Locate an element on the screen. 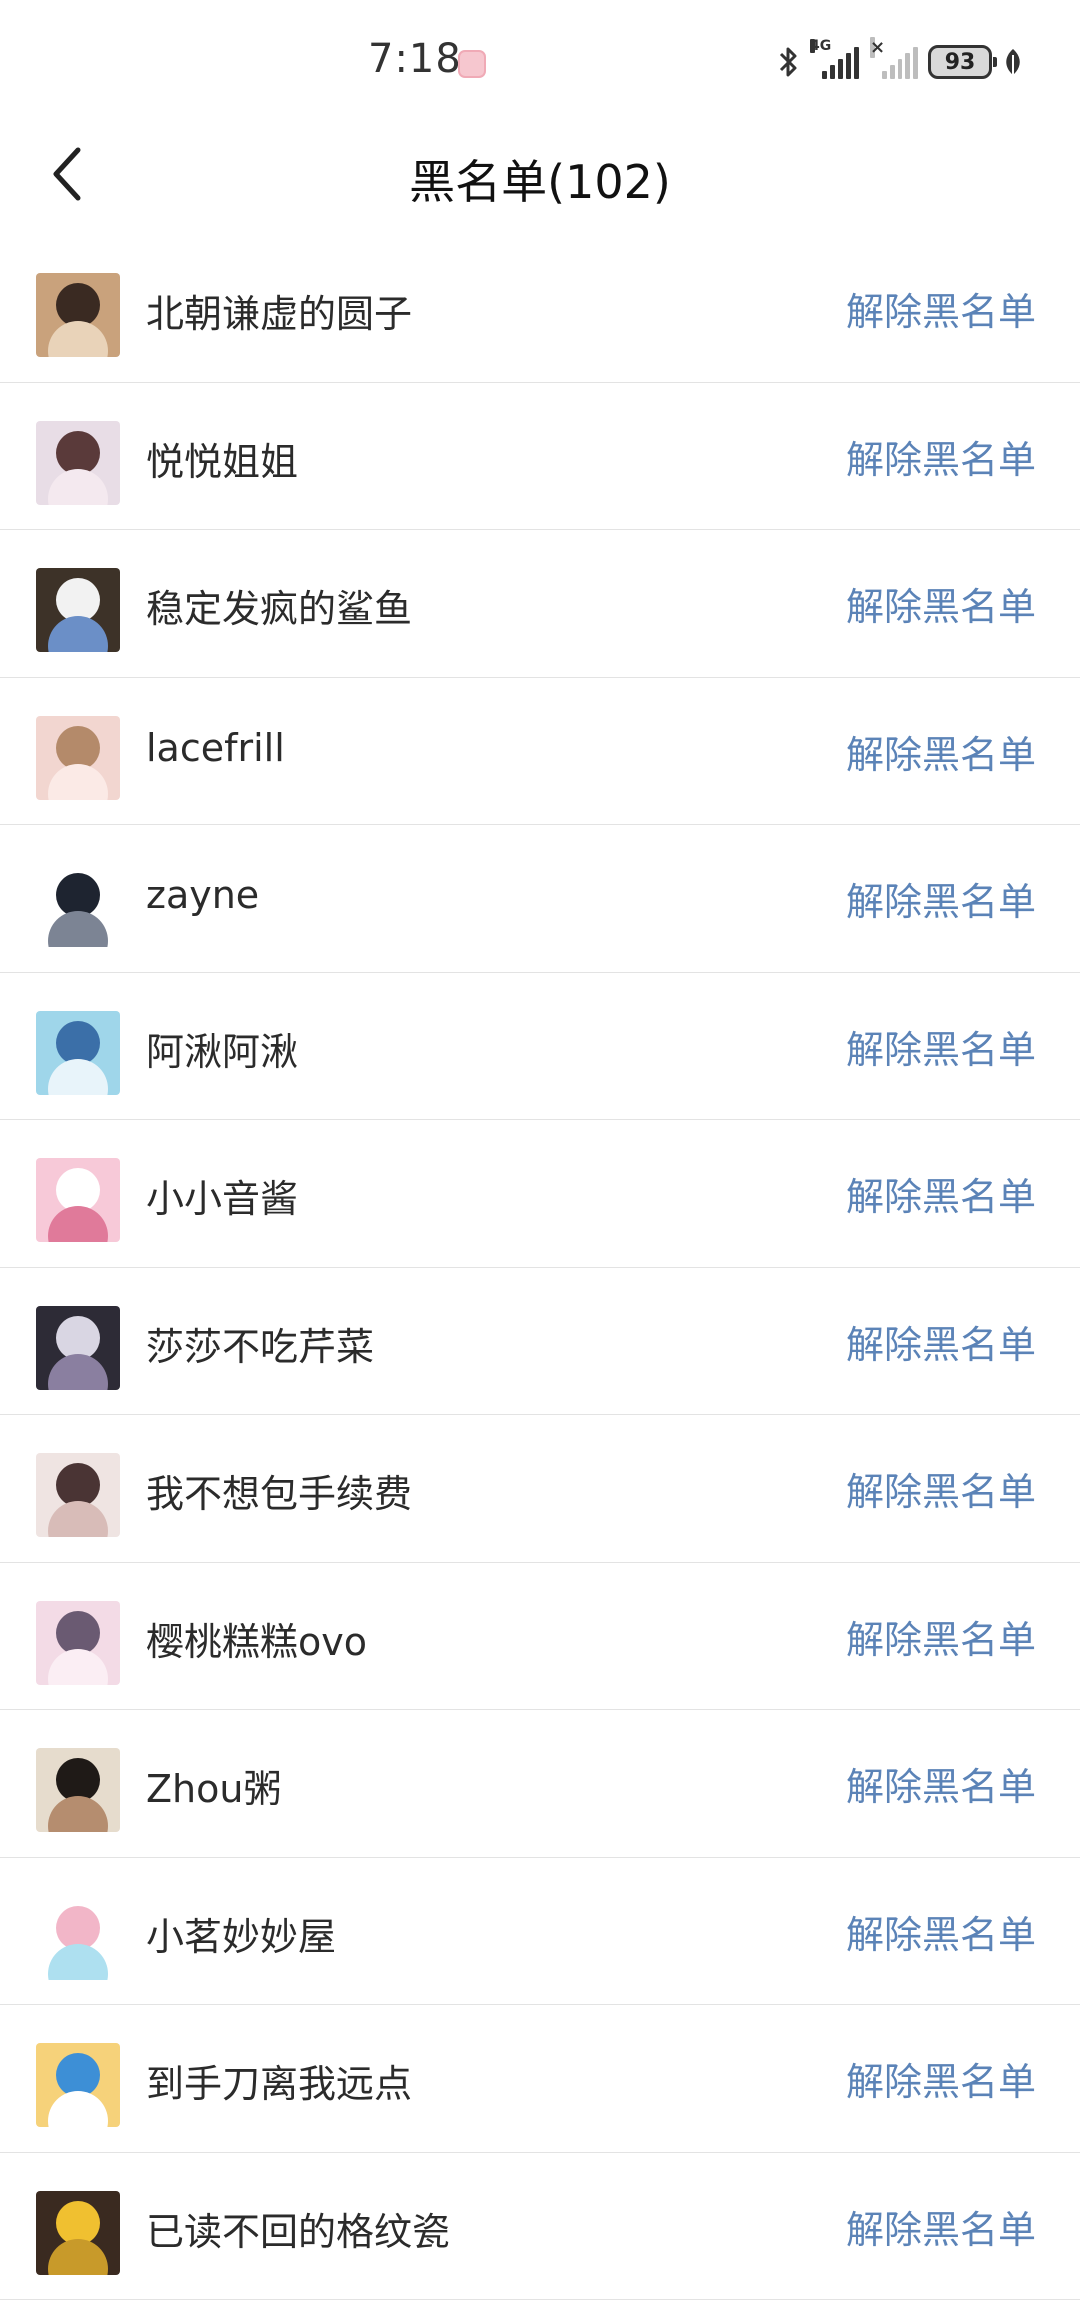 This screenshot has height=2300, width=1080. status-icons: 4G × 93 is located at coordinates (900, 62).